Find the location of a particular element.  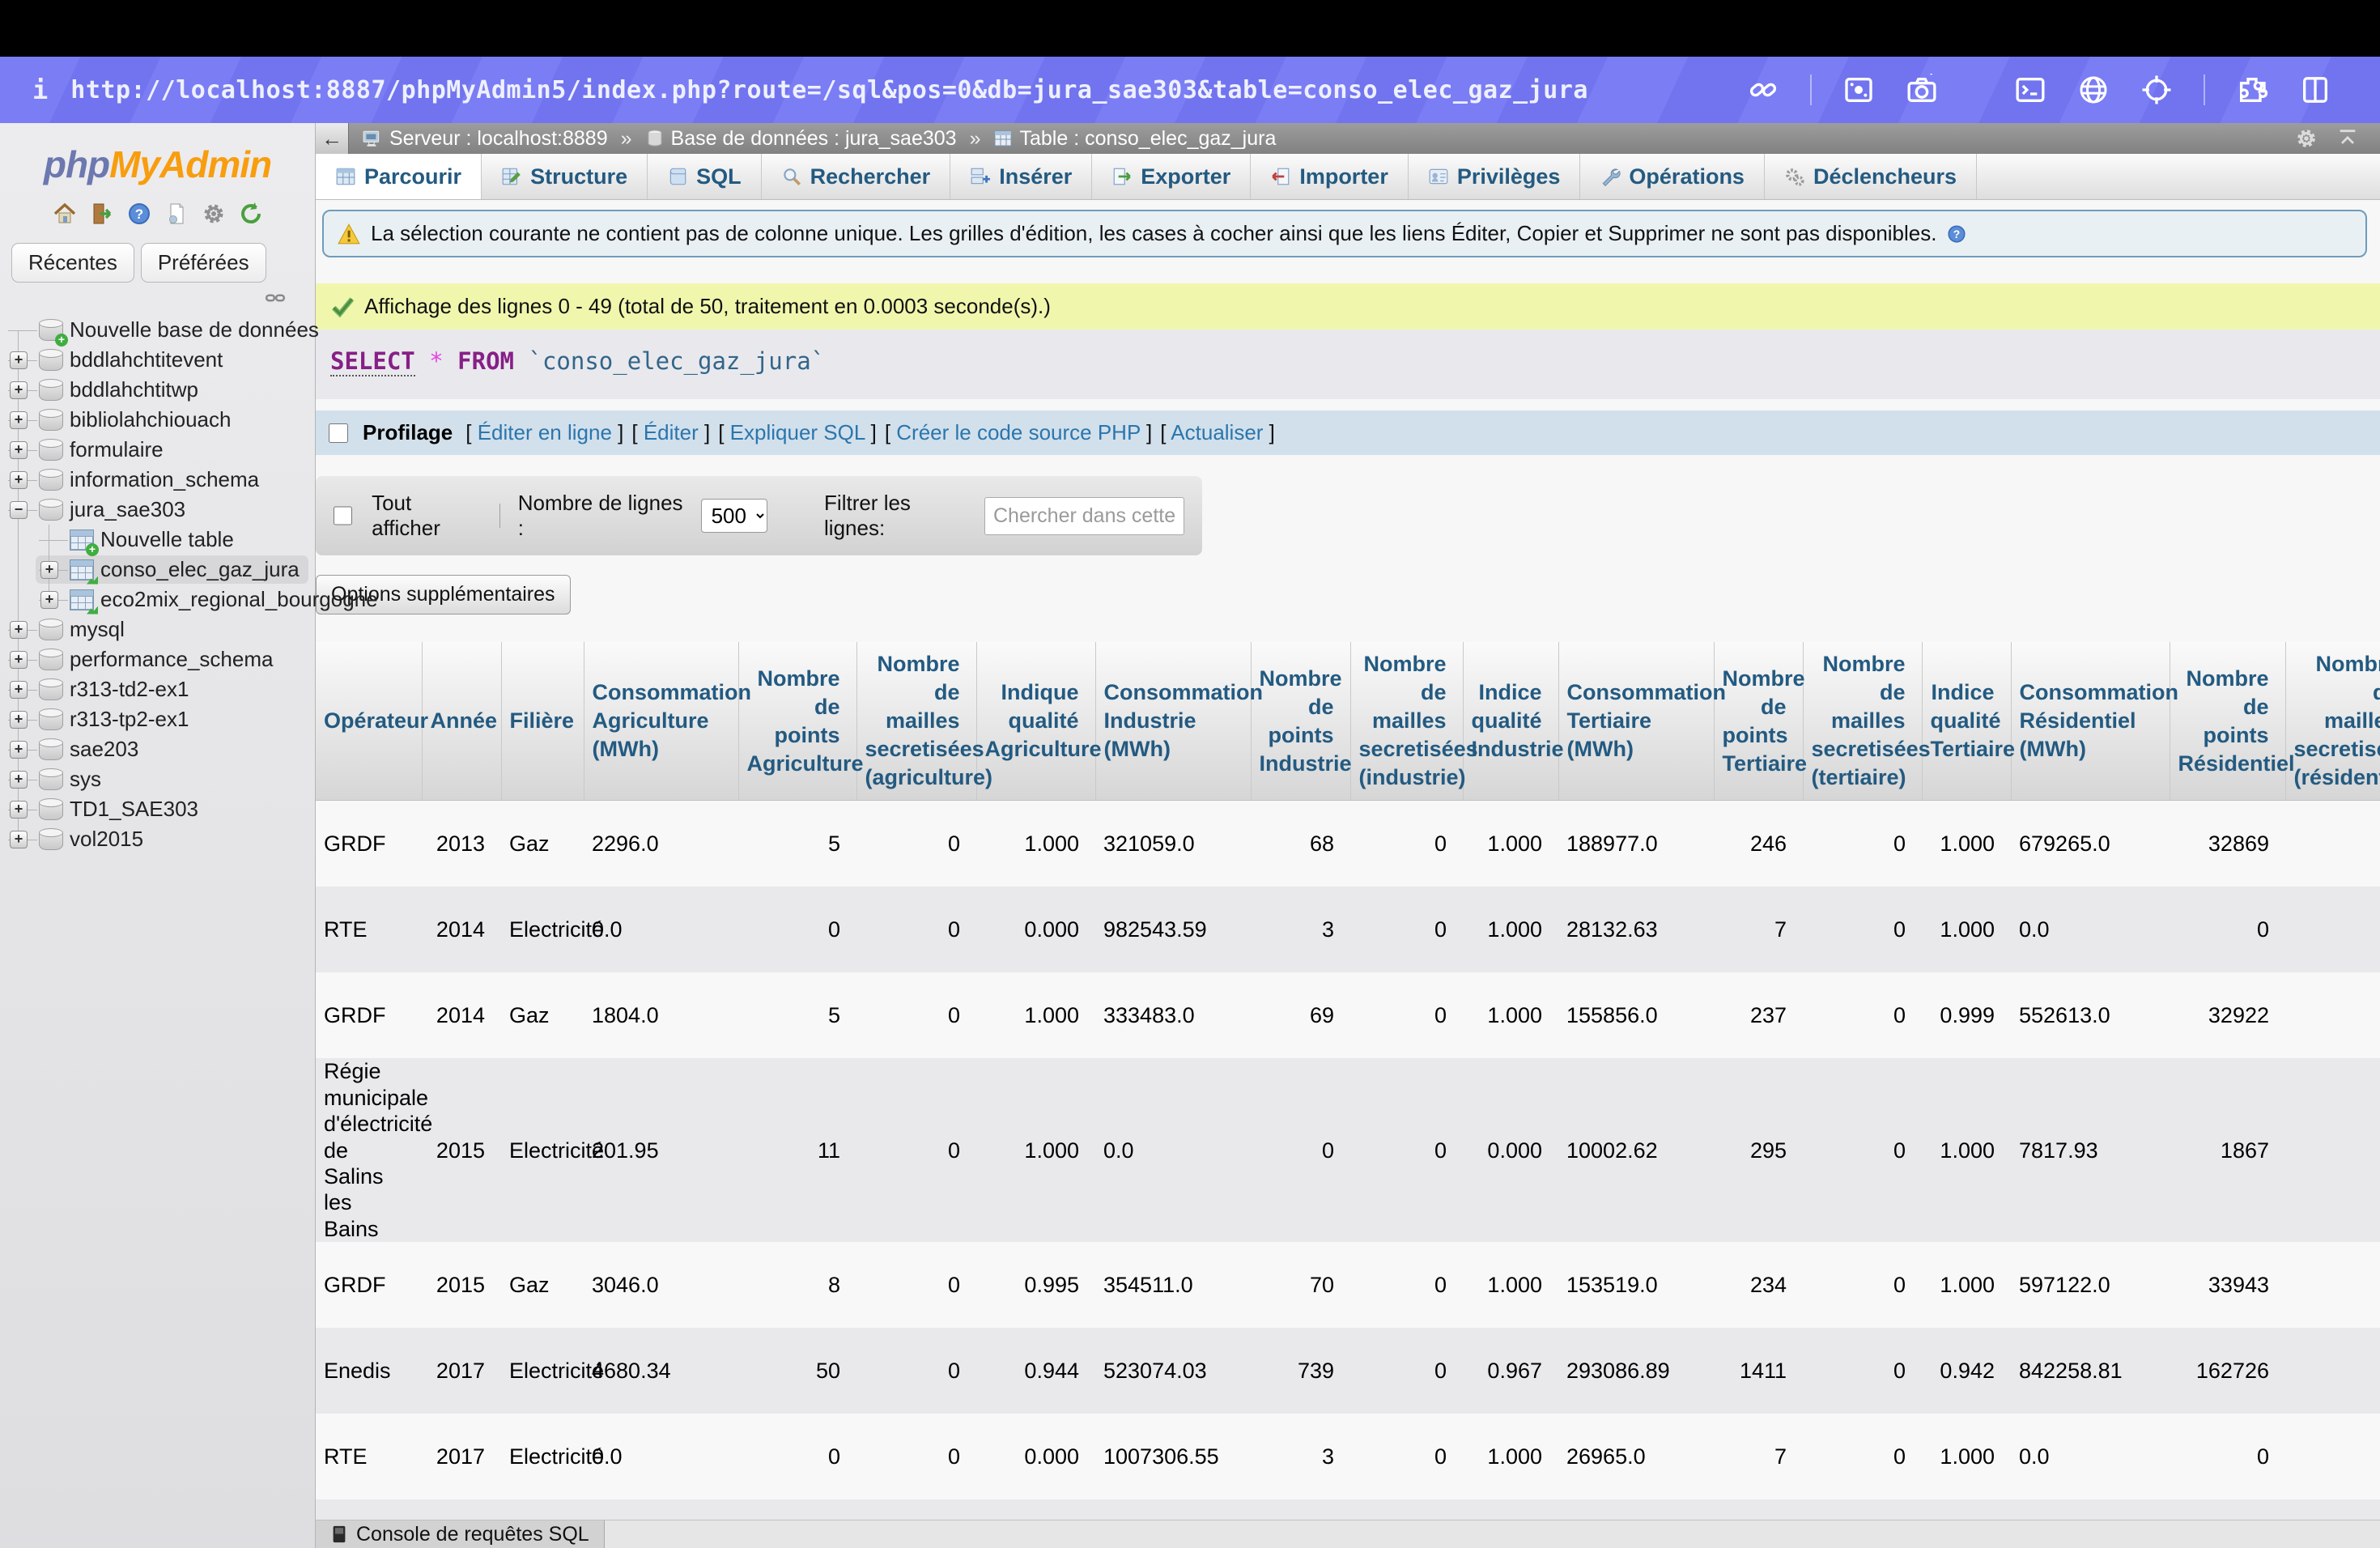

sidebar-tree-item: + mysql is located at coordinates (157, 629).